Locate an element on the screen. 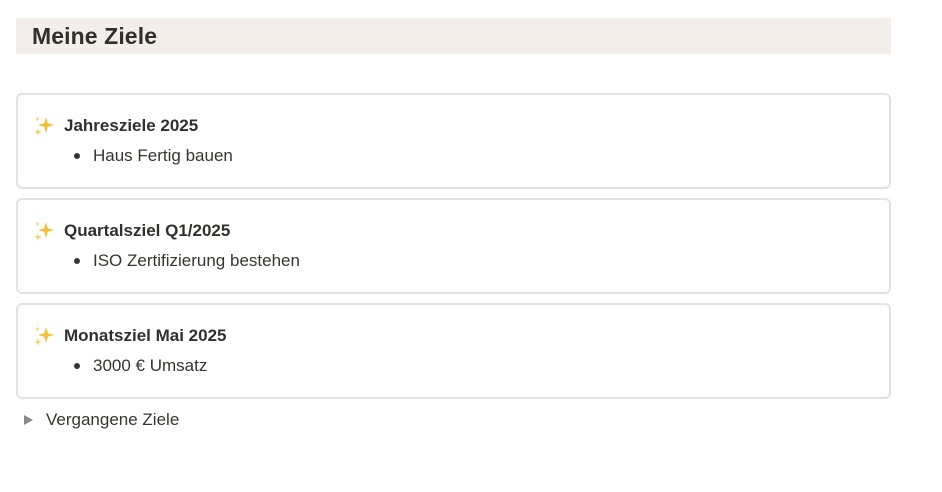  callout-header: Monatsziel Mai 2025 is located at coordinates (129, 336).